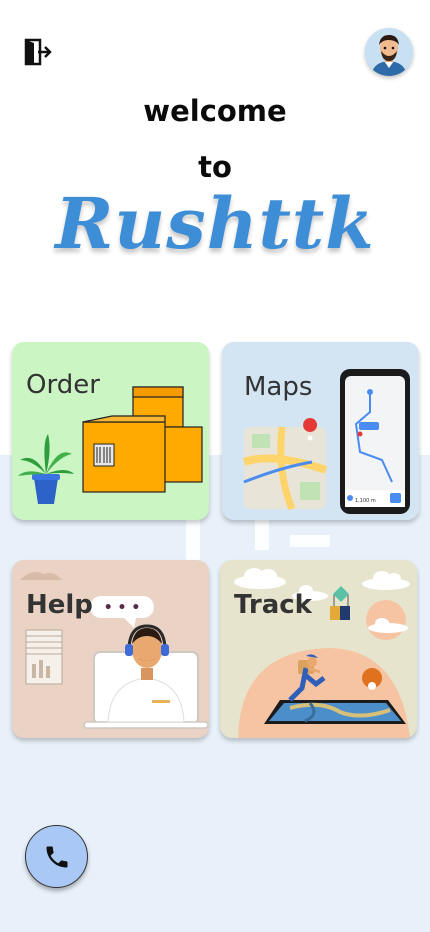  I want to click on maps-label: Maps, so click(278, 387).